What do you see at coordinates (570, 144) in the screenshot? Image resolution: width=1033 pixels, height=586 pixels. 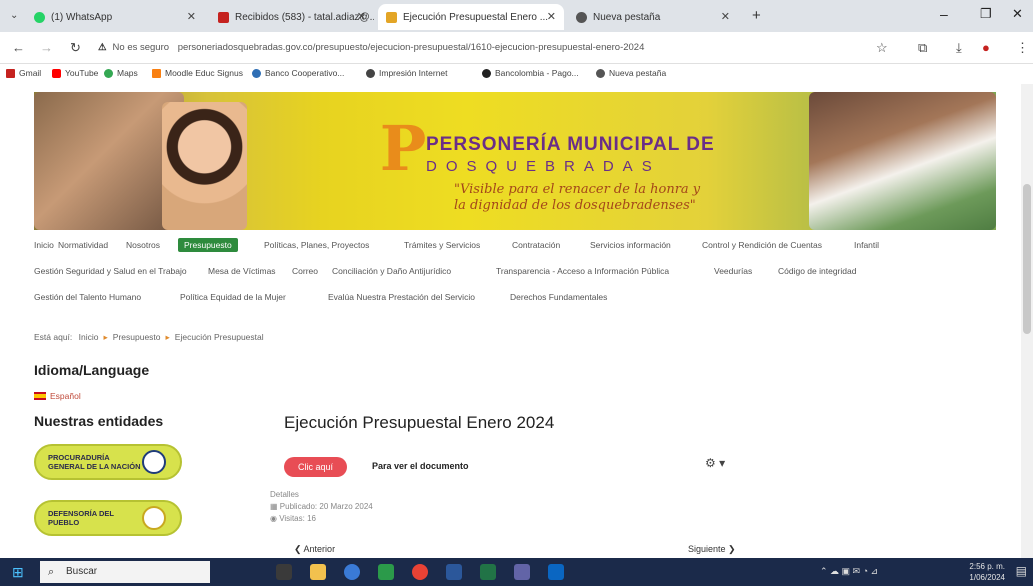 I see `org-name-line1: PERSONERÍA MUNICIPAL DE` at bounding box center [570, 144].